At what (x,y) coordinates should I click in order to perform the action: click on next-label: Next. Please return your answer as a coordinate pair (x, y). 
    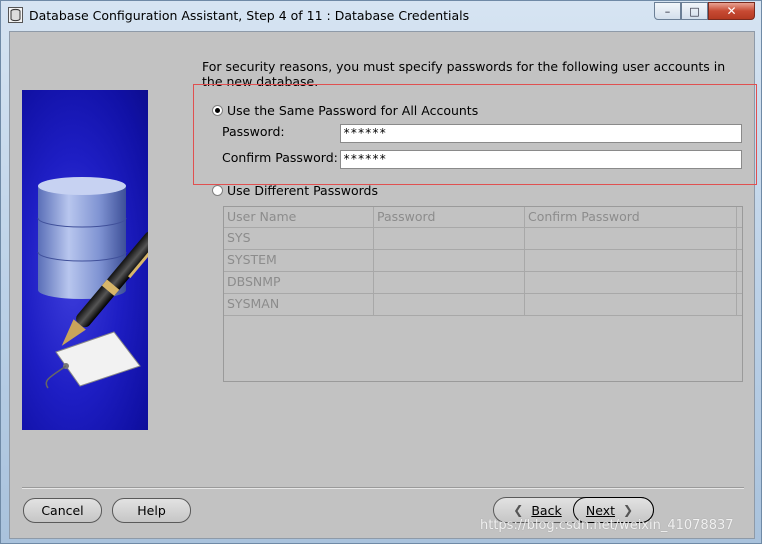
    Looking at the image, I should click on (600, 510).